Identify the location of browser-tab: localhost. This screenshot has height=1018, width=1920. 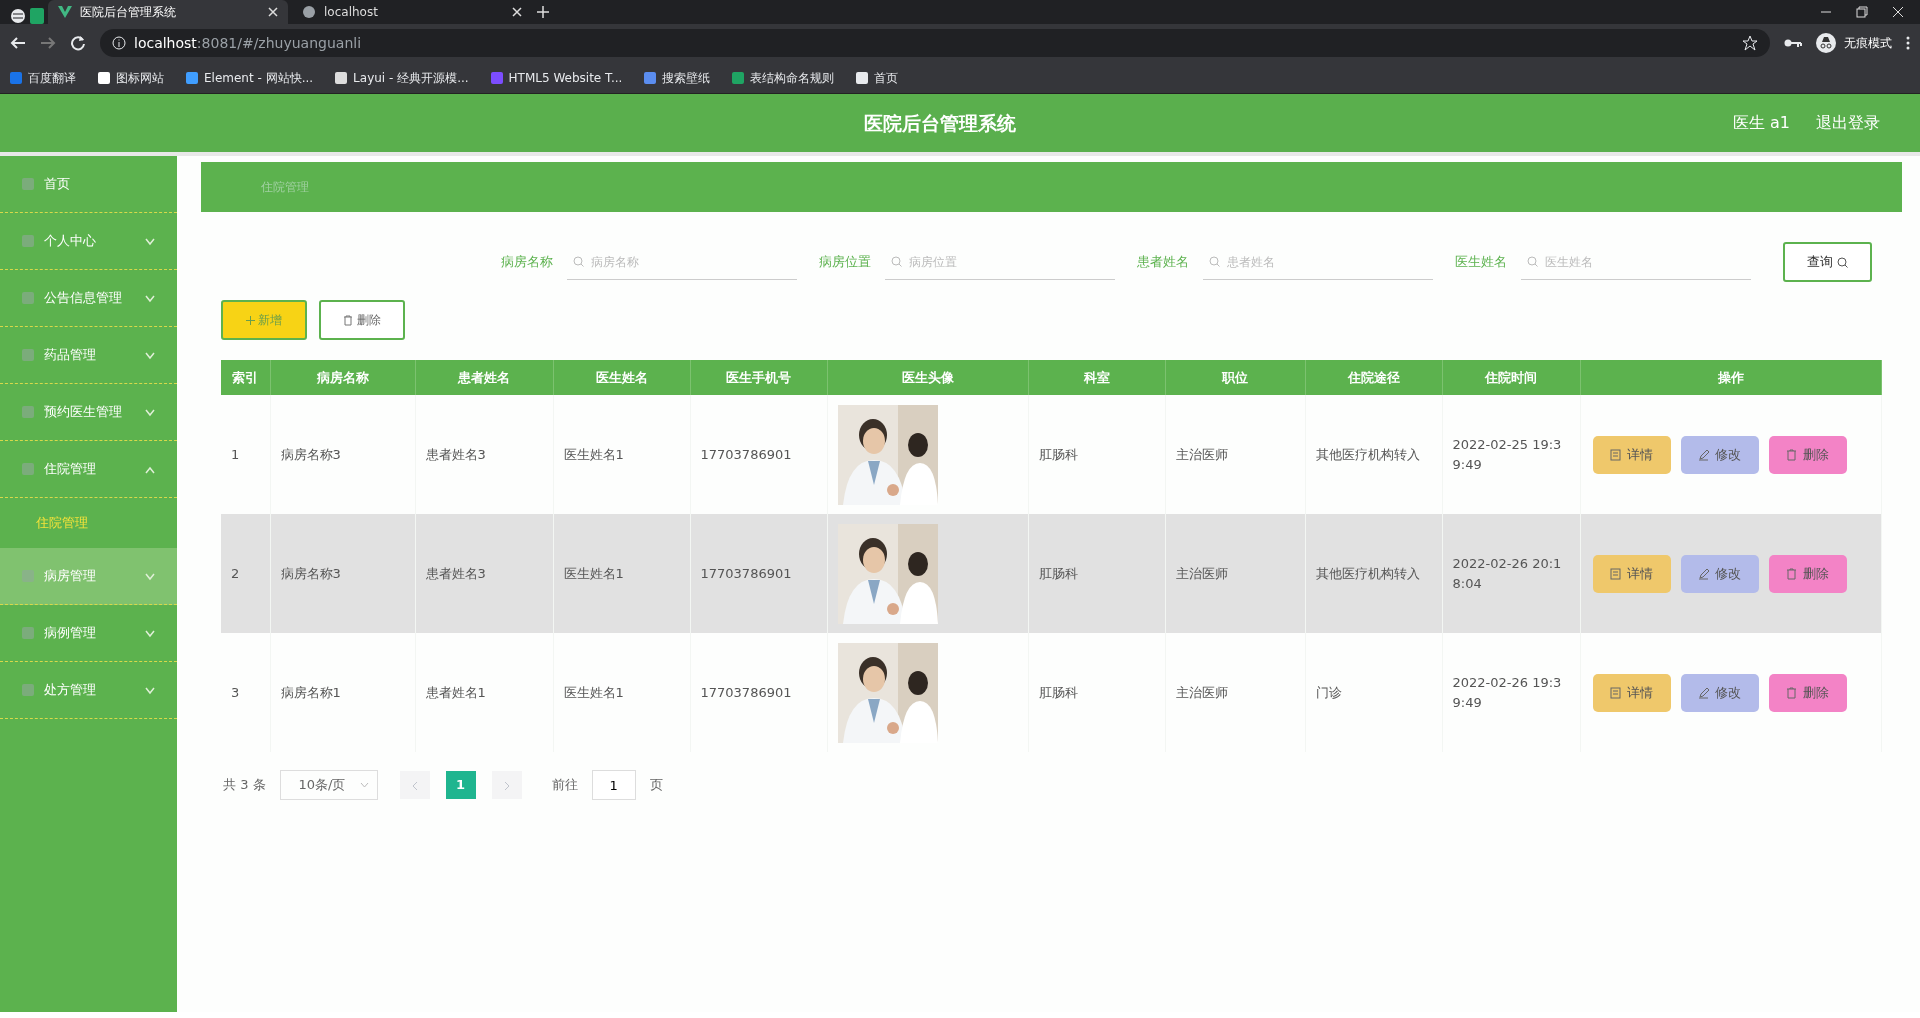
(412, 12).